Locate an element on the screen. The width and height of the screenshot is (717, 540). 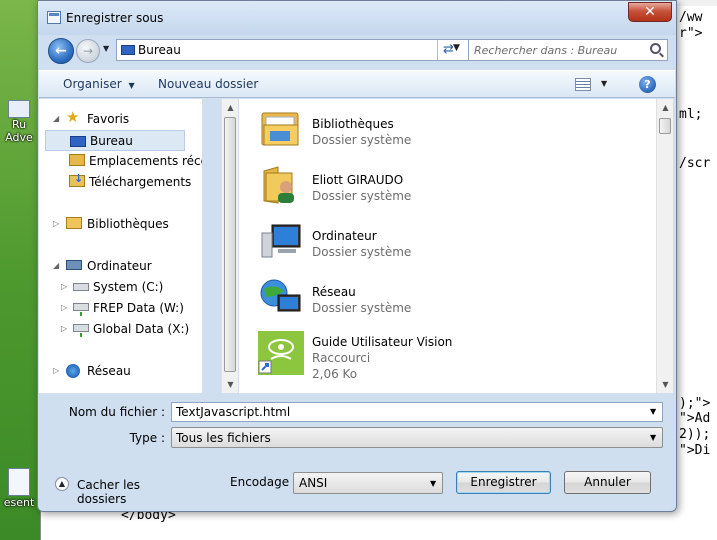
code-line: /ww is located at coordinates (691, 17).